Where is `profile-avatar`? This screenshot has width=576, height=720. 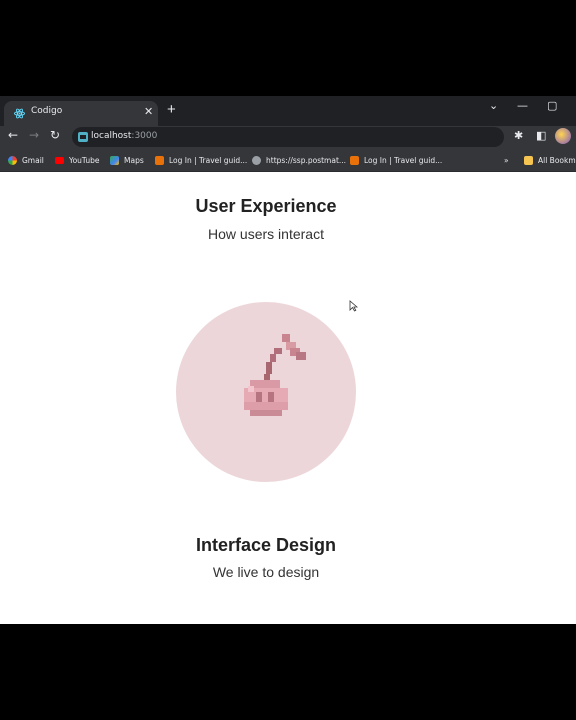
profile-avatar is located at coordinates (563, 136).